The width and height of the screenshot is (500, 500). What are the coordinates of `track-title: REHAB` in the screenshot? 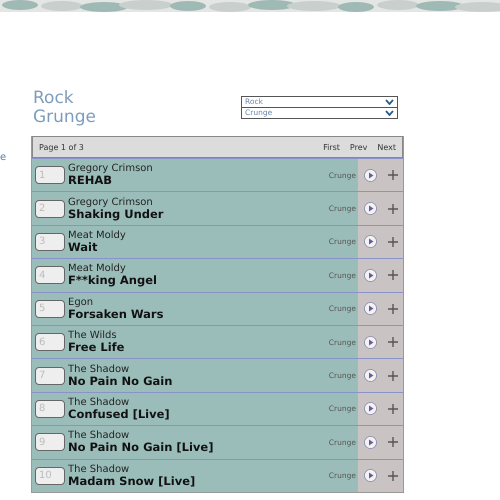 It's located at (91, 181).